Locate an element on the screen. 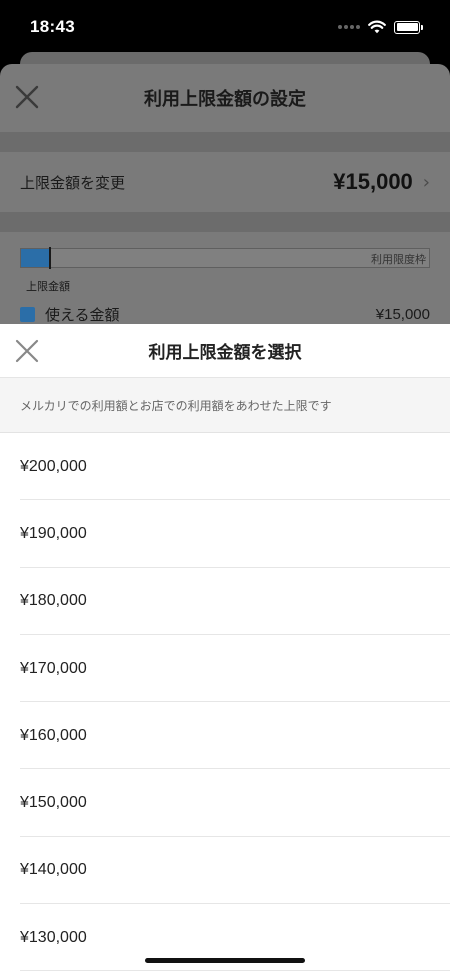  status-time: 18:43 is located at coordinates (52, 26).